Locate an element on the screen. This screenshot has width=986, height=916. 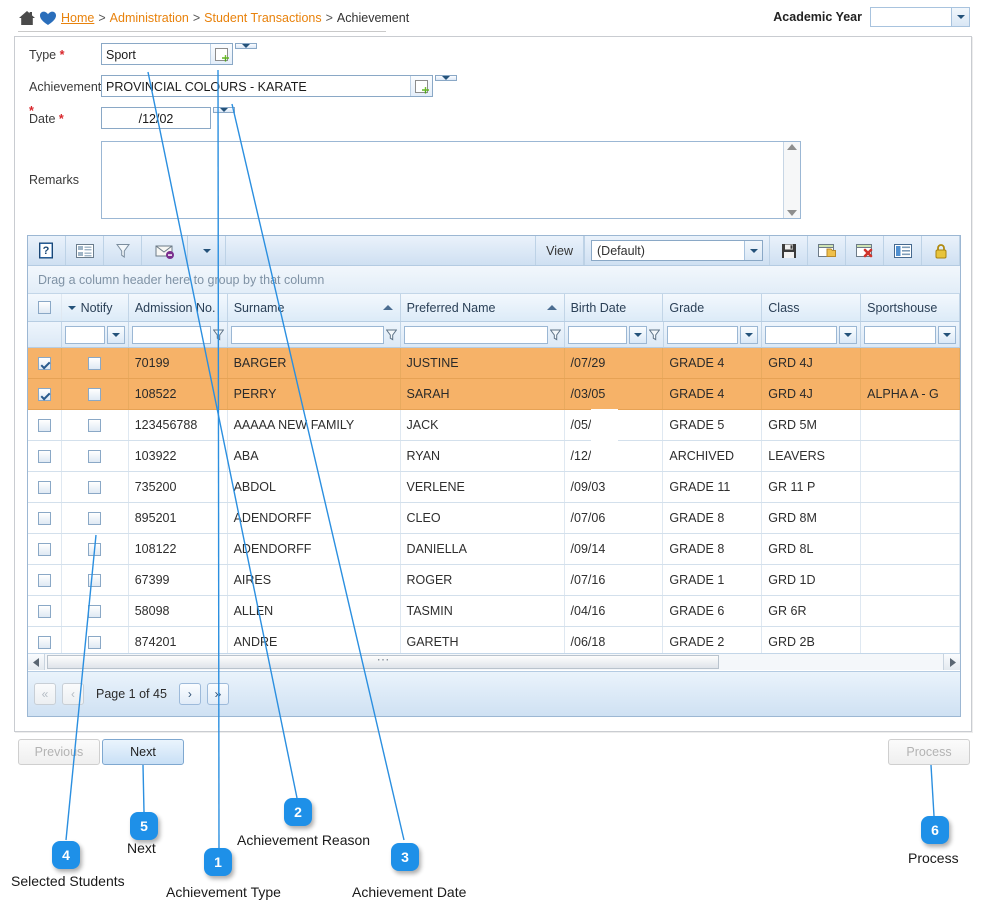
date-picker-button is located at coordinates (224, 110).